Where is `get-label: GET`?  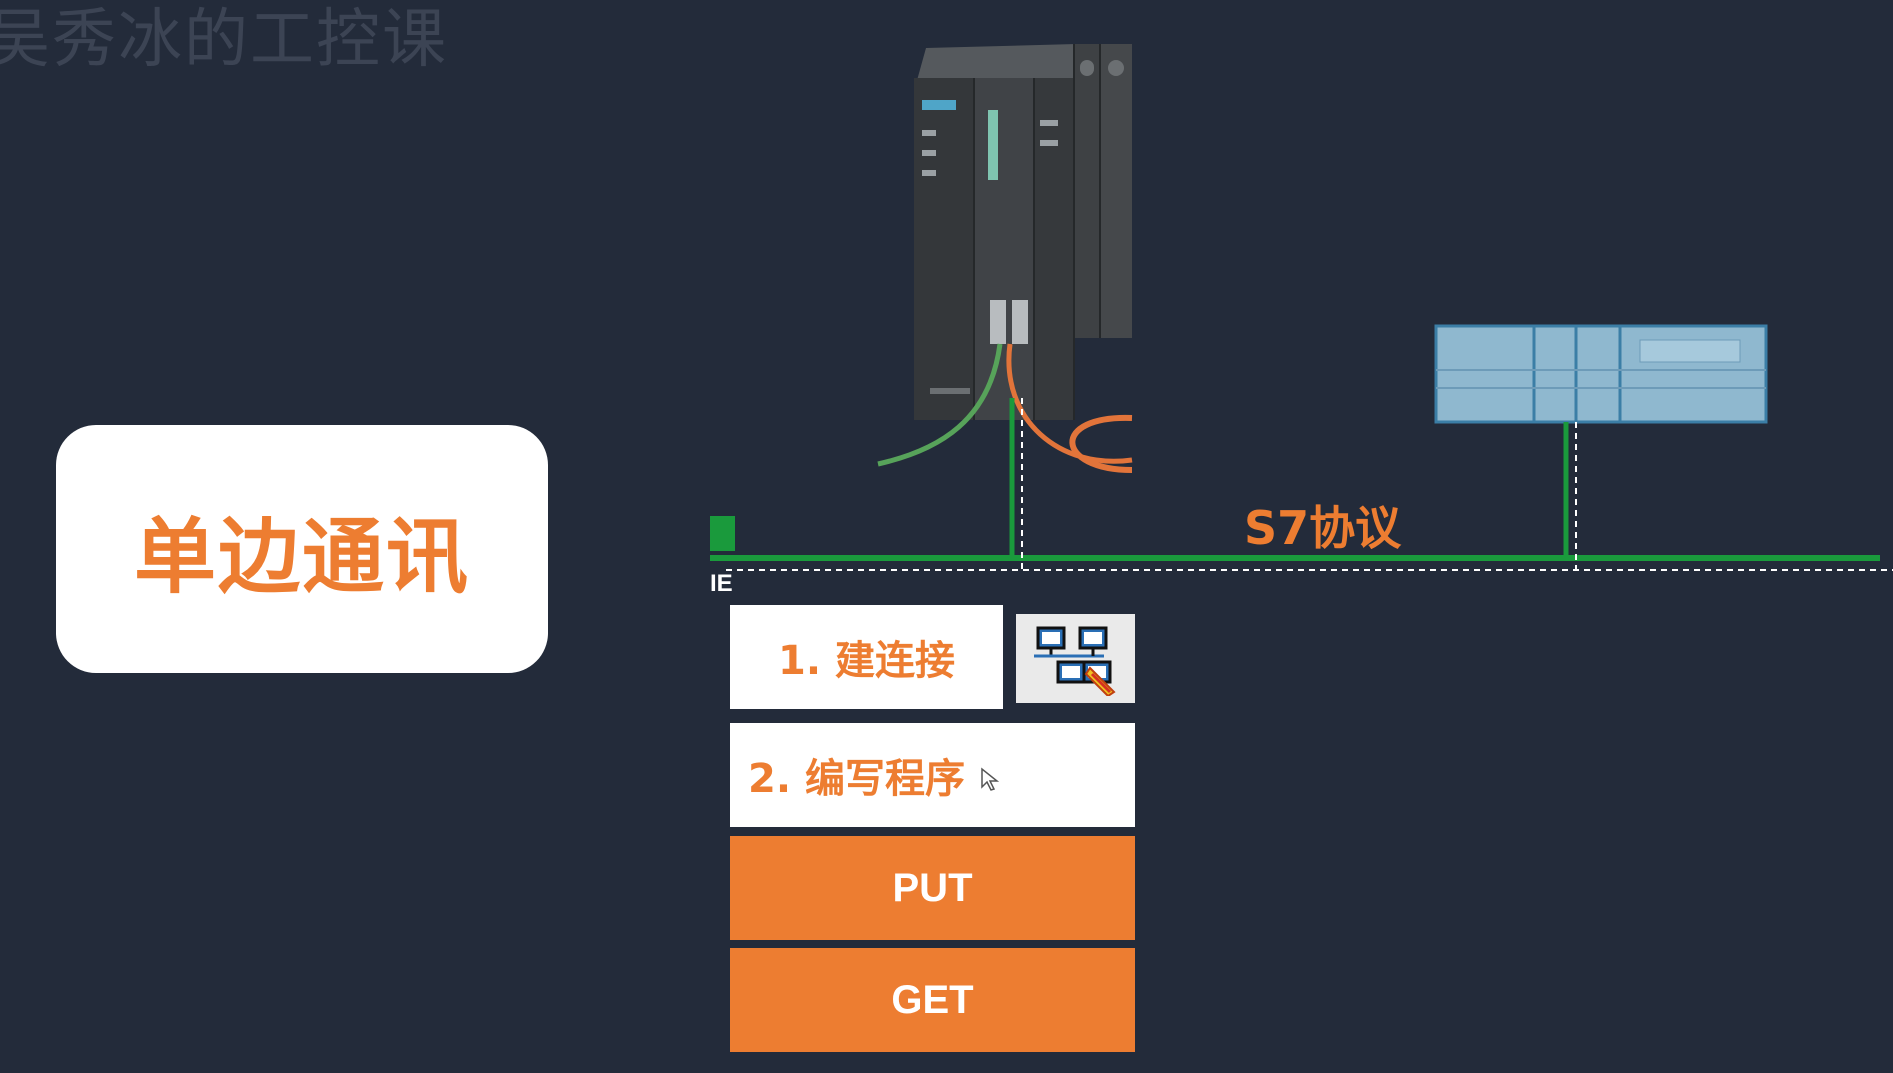
get-label: GET is located at coordinates (932, 999).